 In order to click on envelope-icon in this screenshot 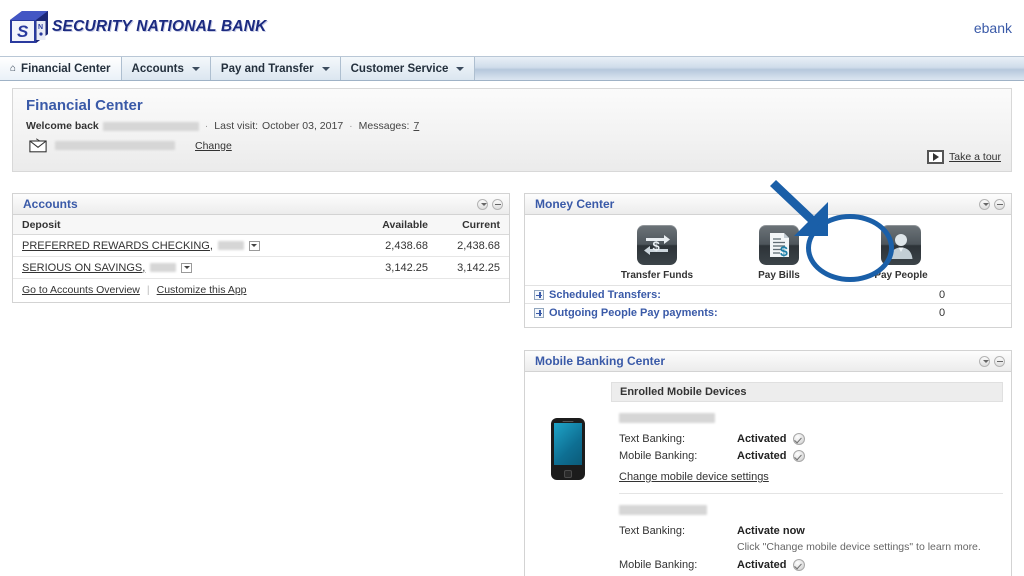, I will do `click(38, 145)`.